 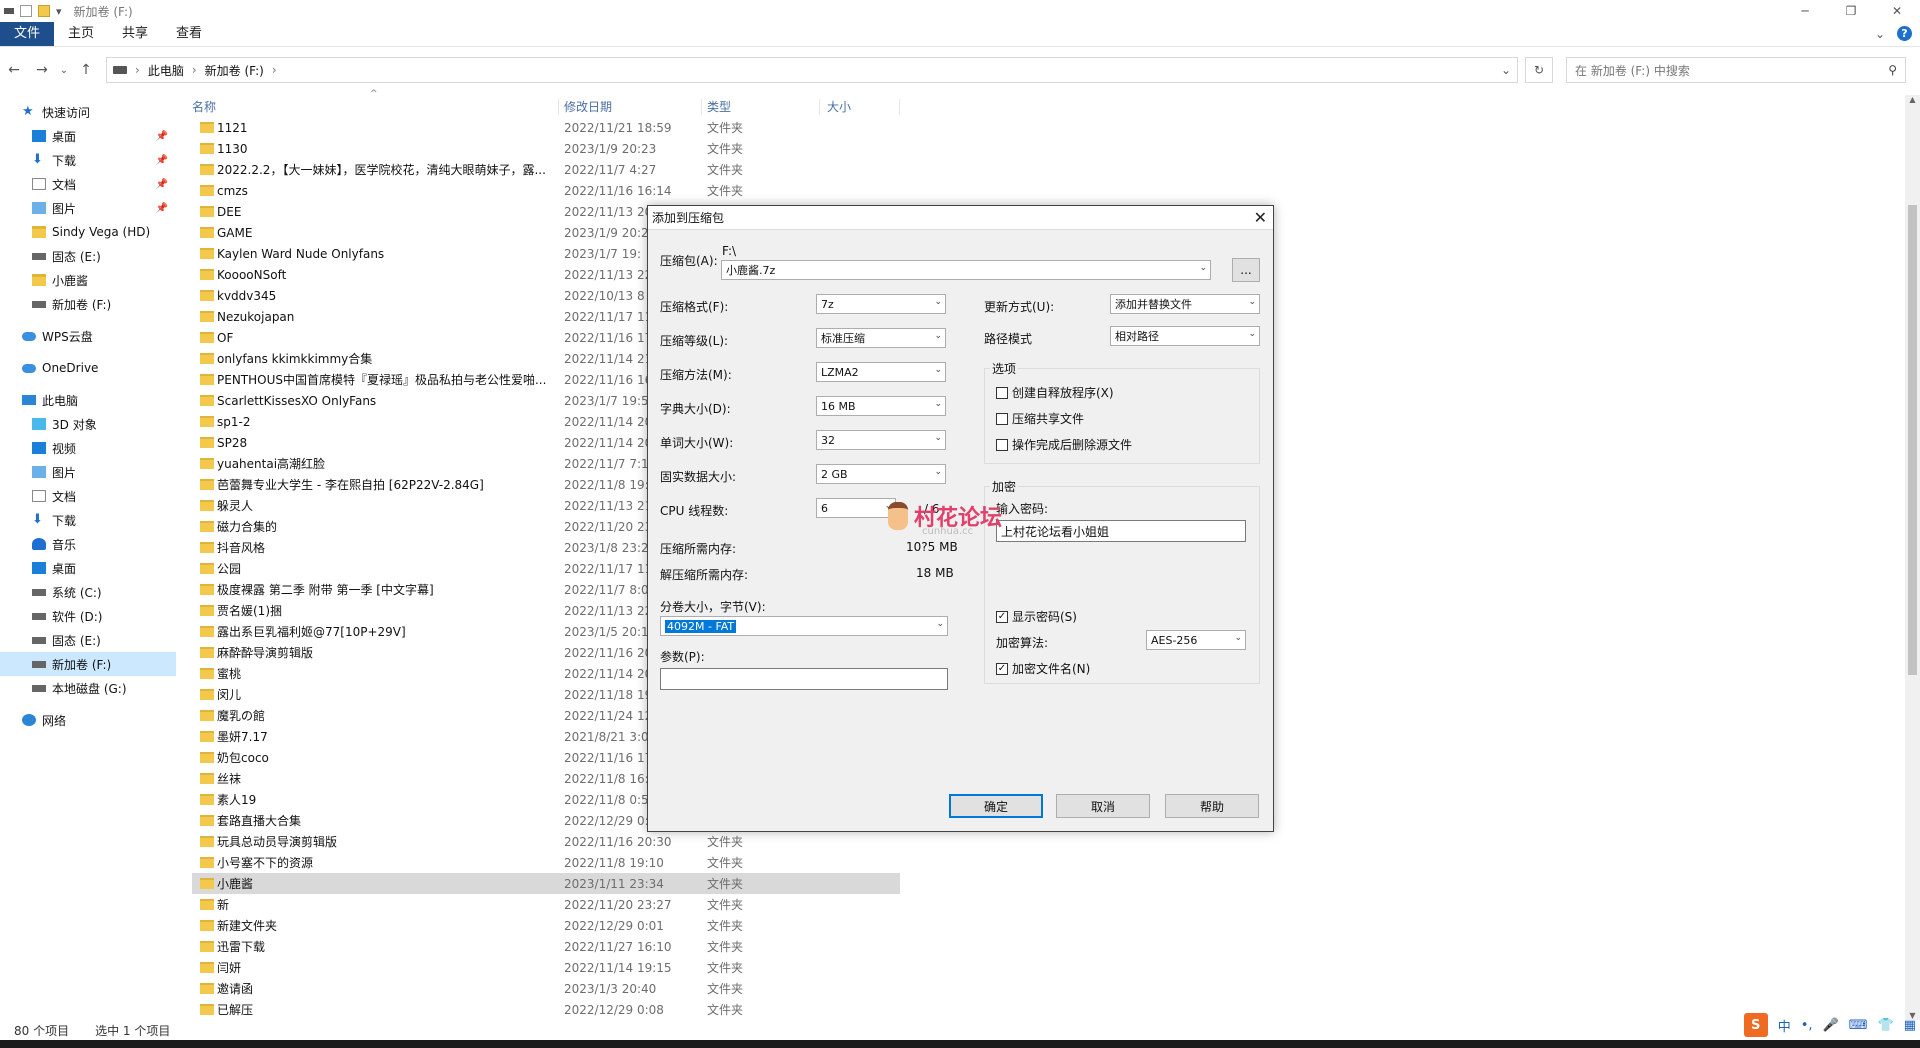 I want to click on sidebar-item: 视频, so click(x=88, y=448).